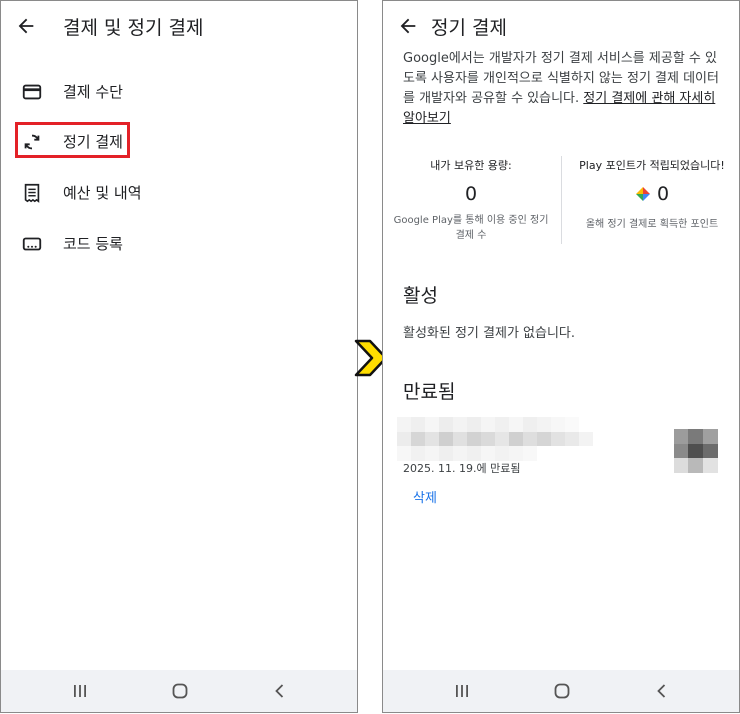  Describe the element at coordinates (462, 468) in the screenshot. I see `expiry-date-text: 2025. 11. 19.에 만료됨` at that location.